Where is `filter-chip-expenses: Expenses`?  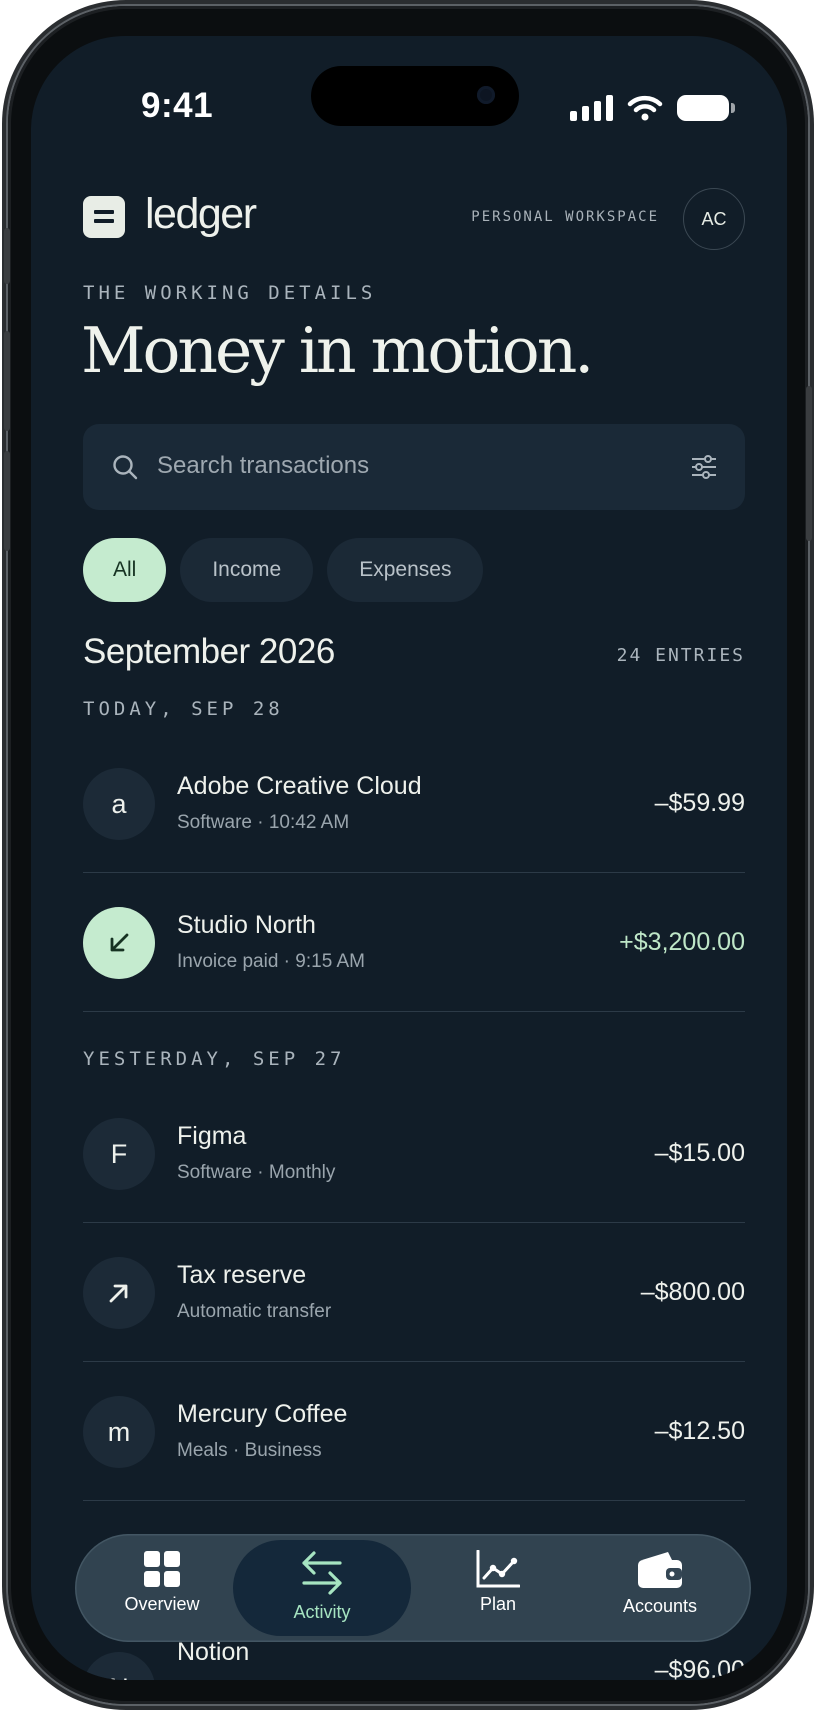
filter-chip-expenses: Expenses is located at coordinates (405, 570).